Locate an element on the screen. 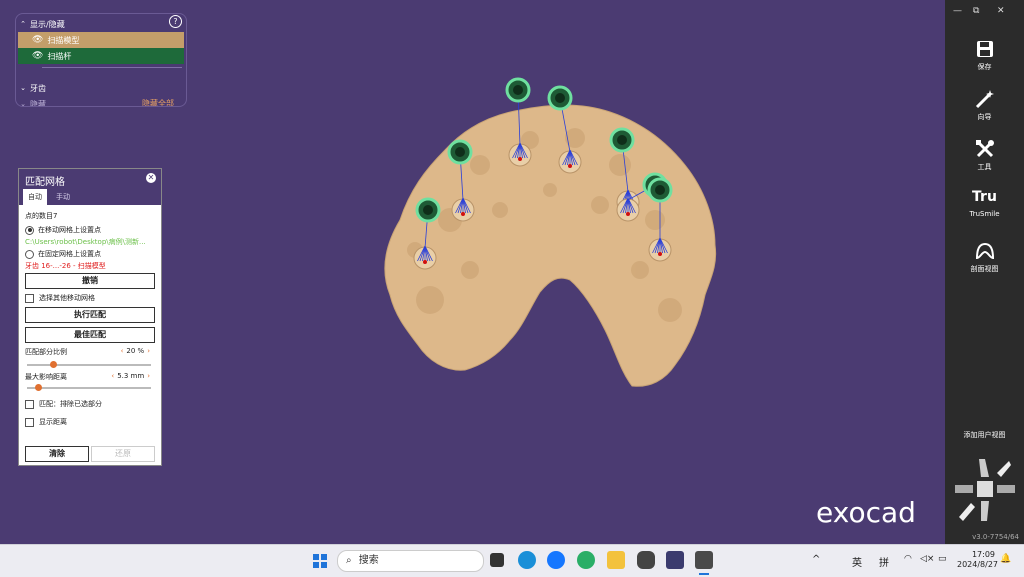  radio-unselected is located at coordinates (29, 254).